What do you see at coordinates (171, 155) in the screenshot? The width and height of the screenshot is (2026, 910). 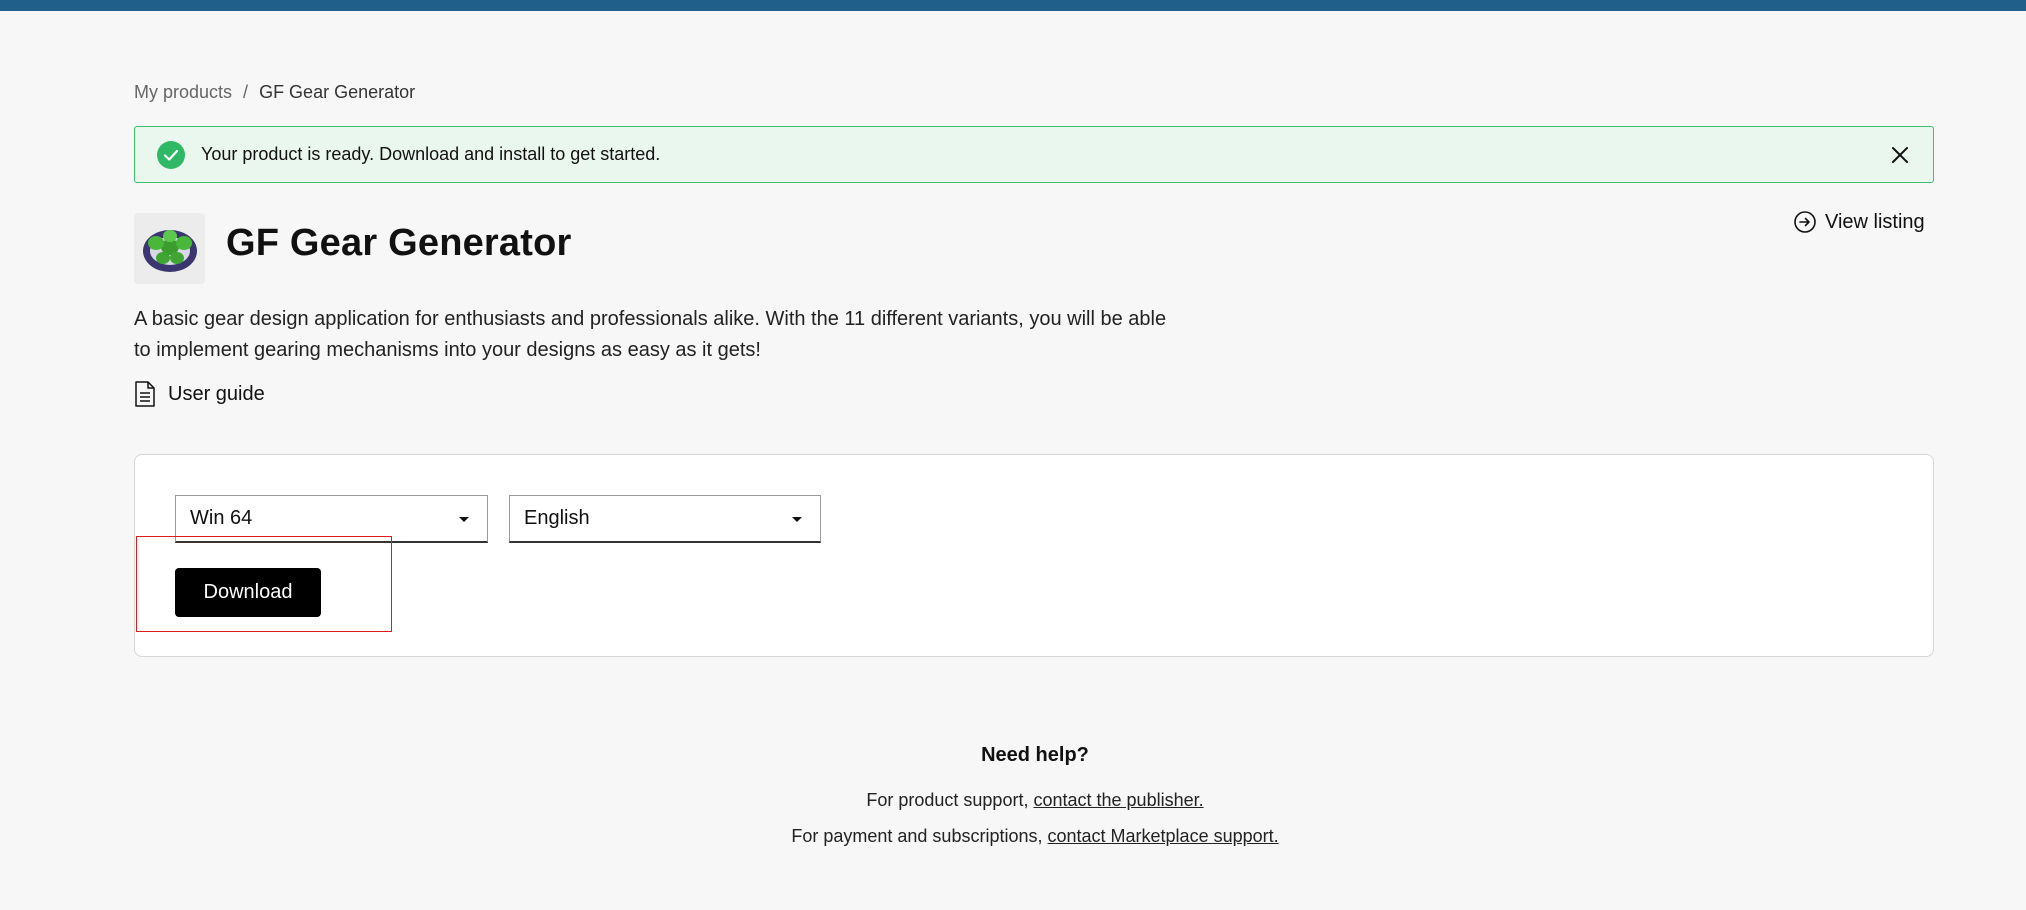 I see `check-circle-icon` at bounding box center [171, 155].